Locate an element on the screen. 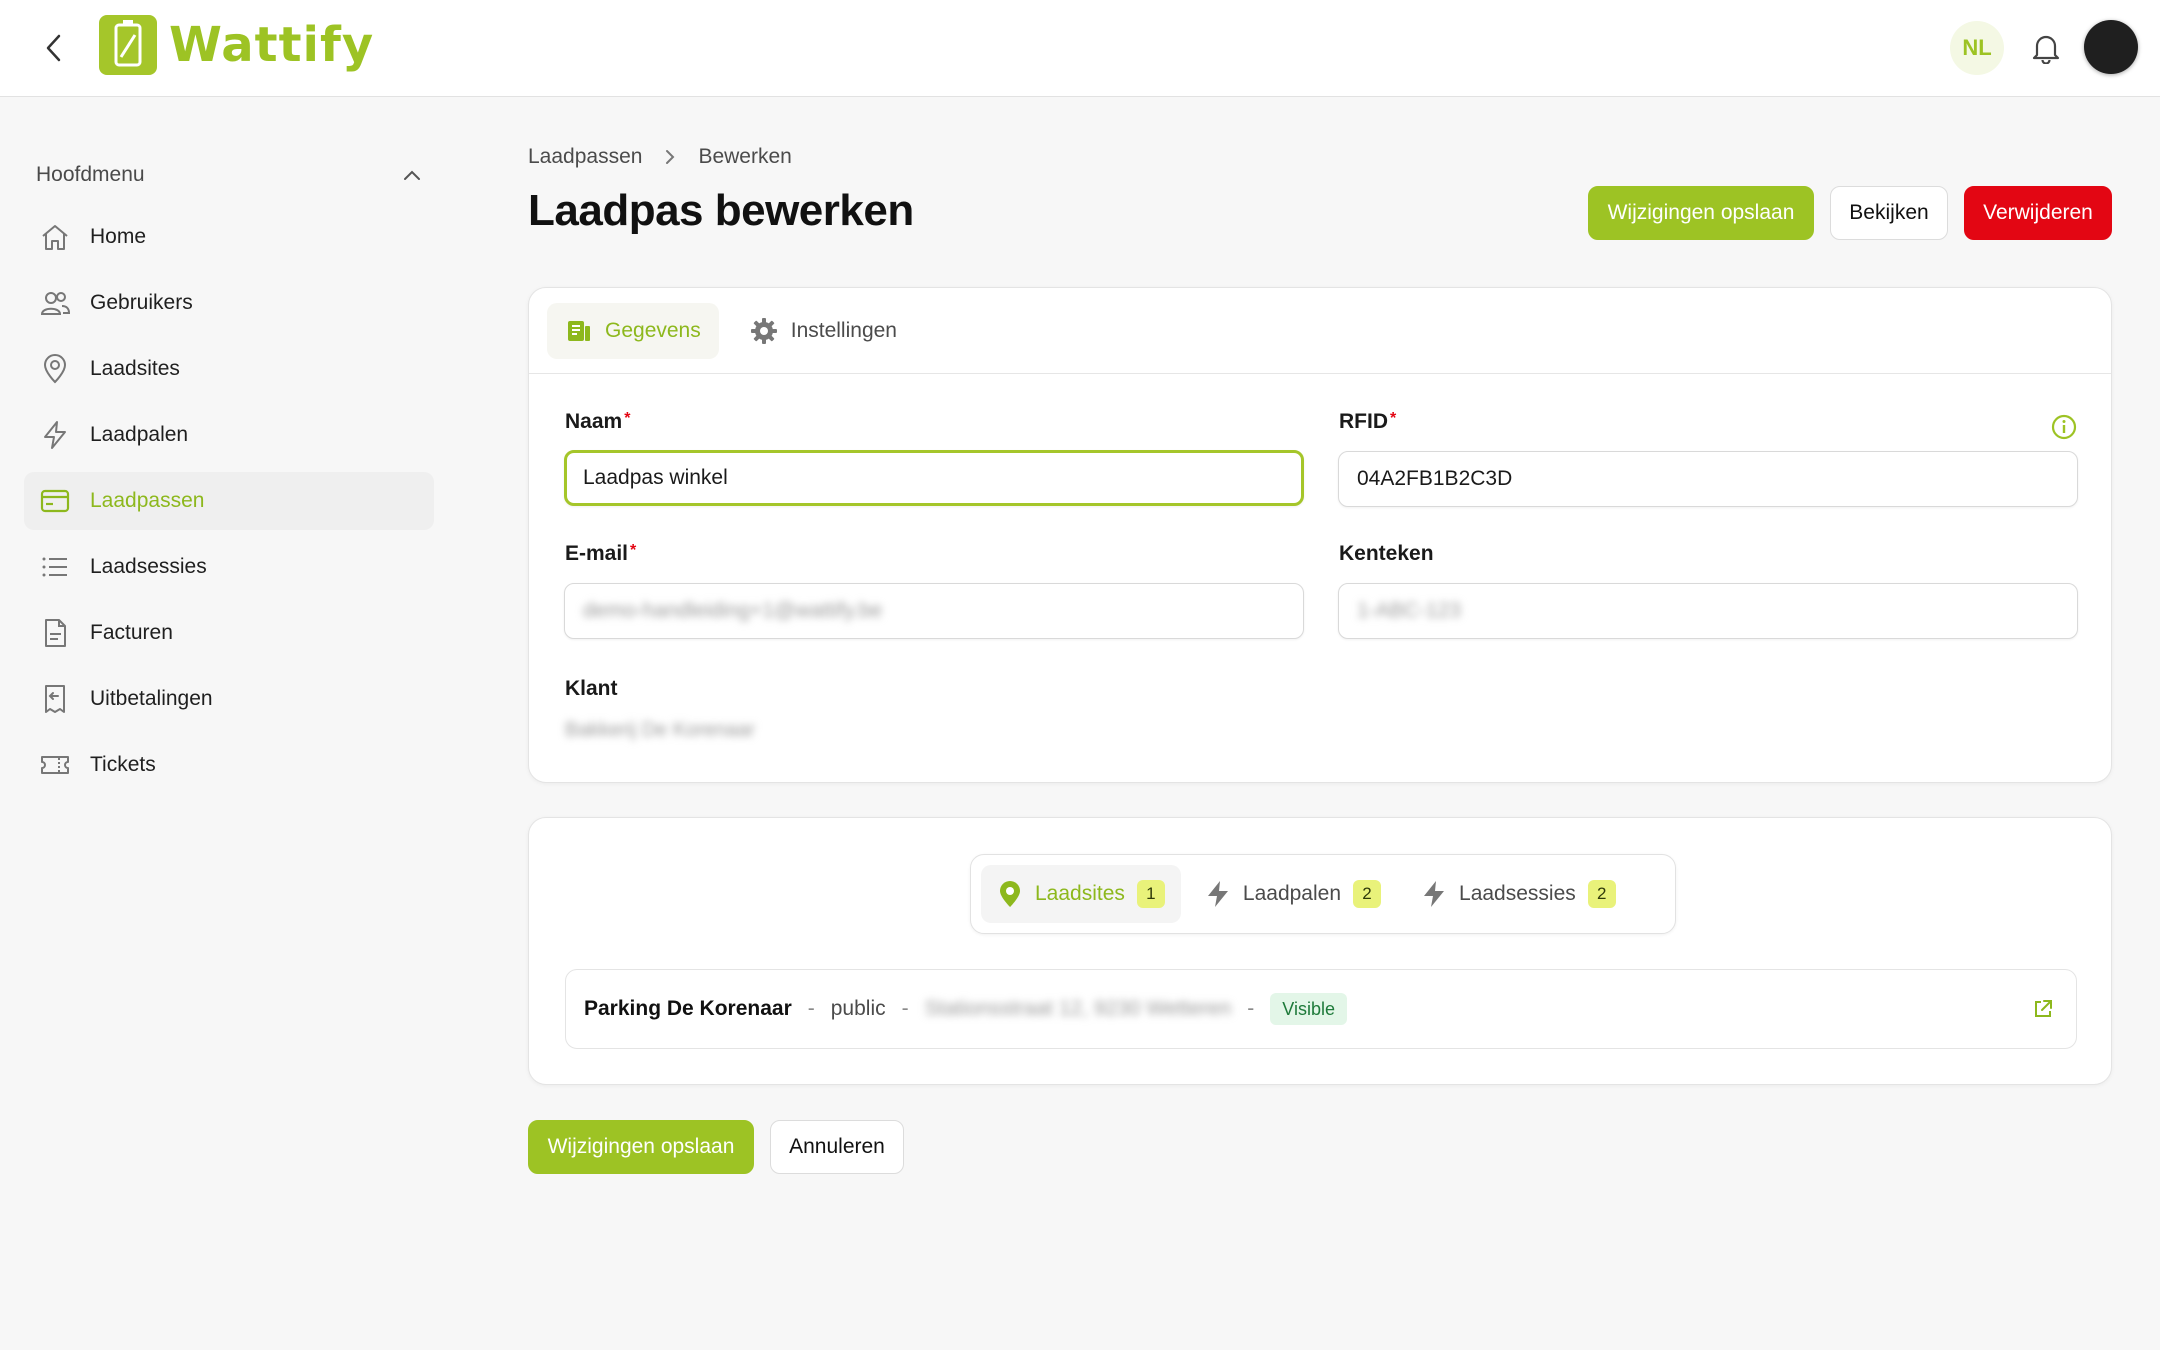 Image resolution: width=2160 pixels, height=1350 pixels. related-tabs: Laadsites 1 Laadpalen 2 Laadsessies 2 is located at coordinates (1323, 894).